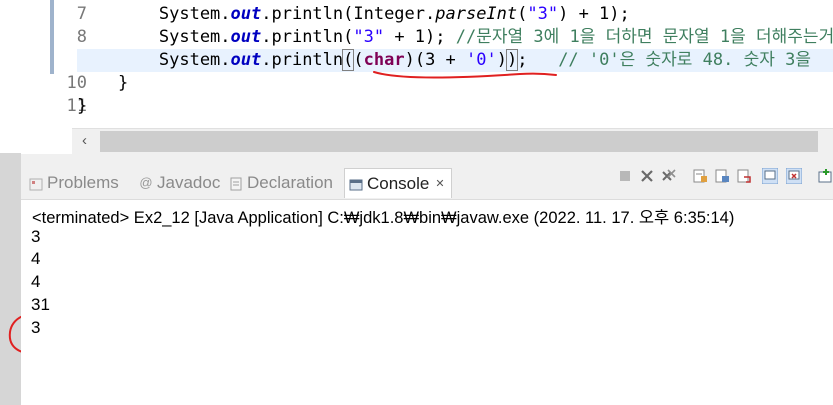  What do you see at coordinates (439, 183) in the screenshot?
I see `close-icon: ✕` at bounding box center [439, 183].